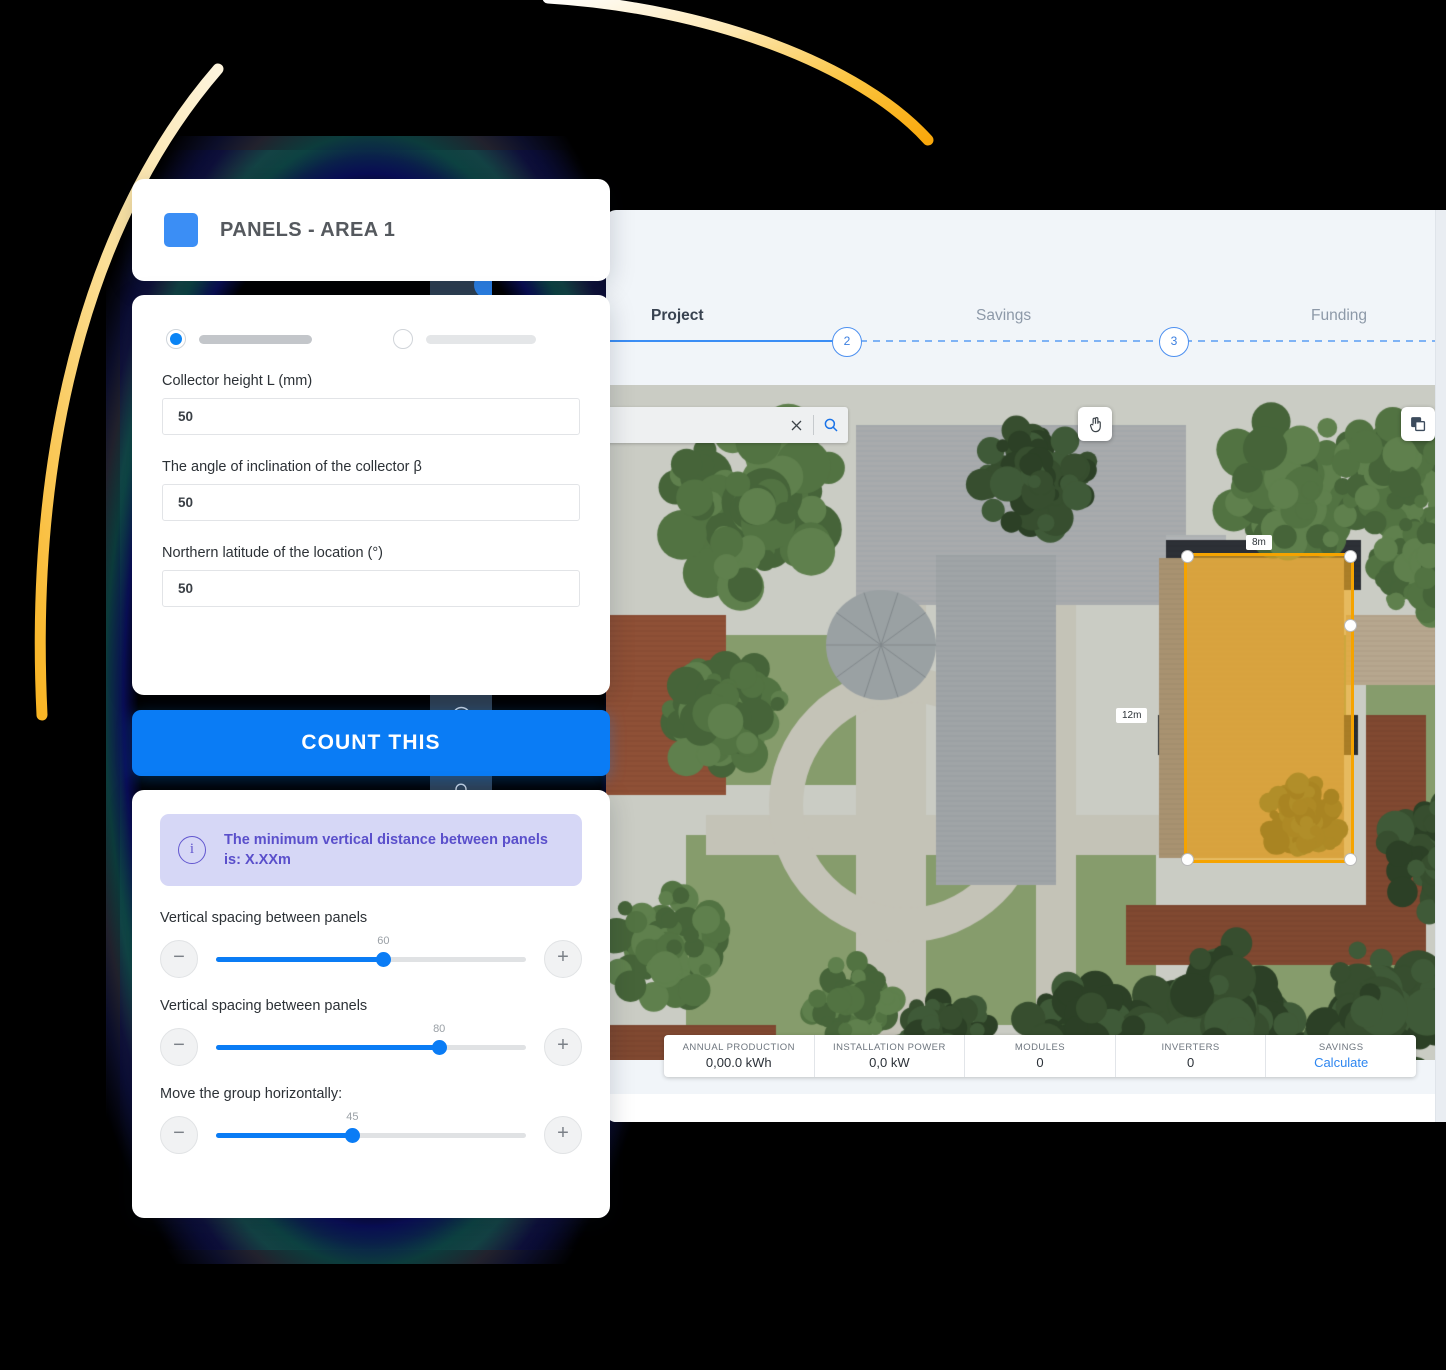 This screenshot has width=1446, height=1370. I want to click on step-marker-3: 3, so click(1174, 342).